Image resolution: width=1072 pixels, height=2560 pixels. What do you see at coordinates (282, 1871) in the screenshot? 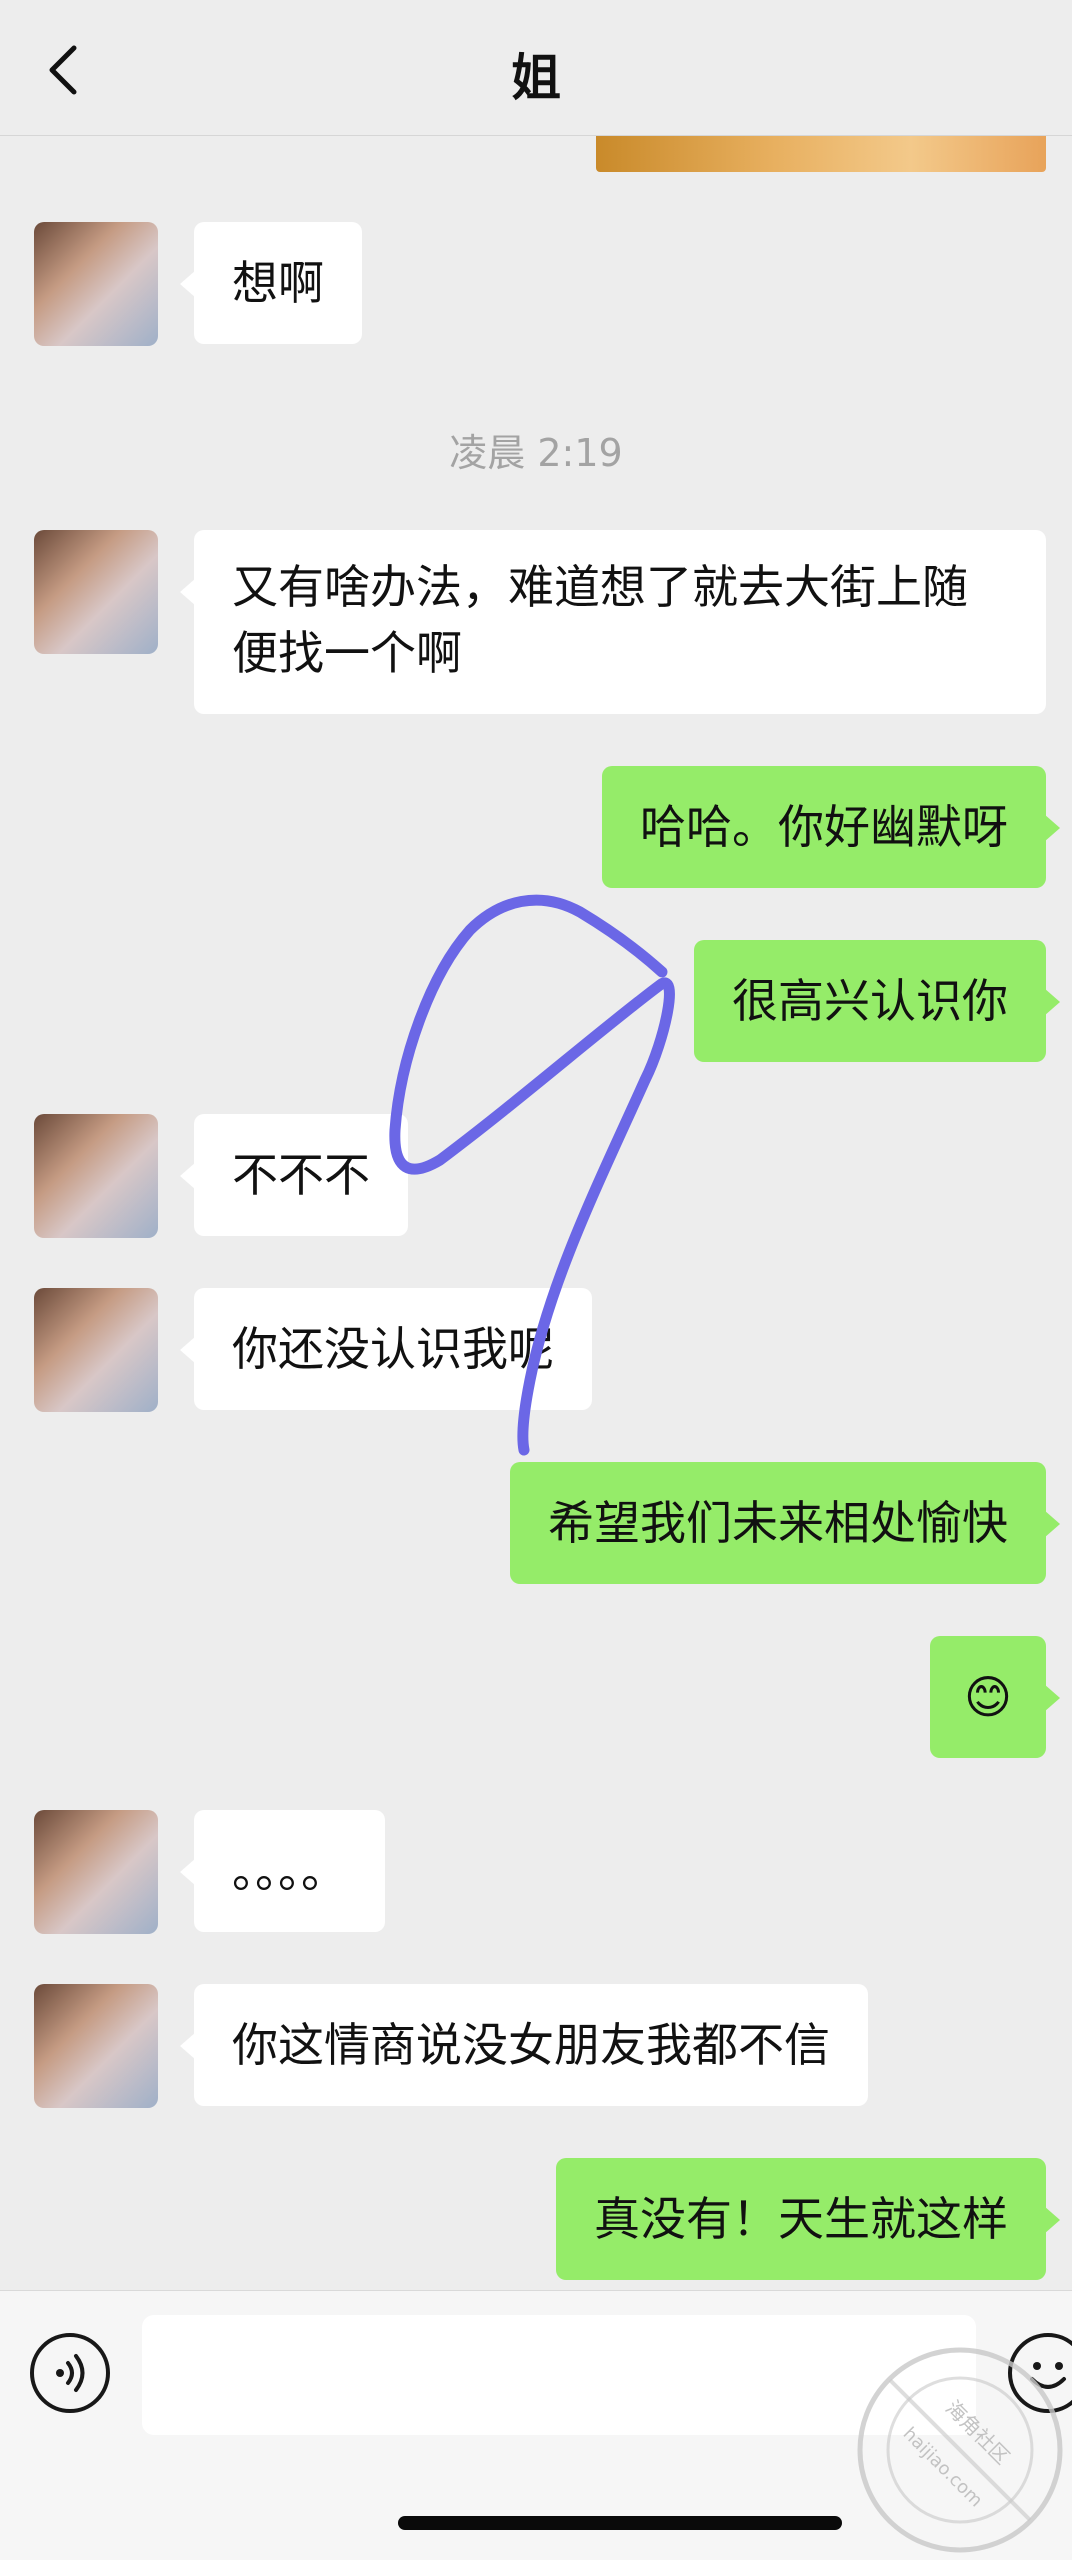
I see `message-bubble: 。。。。` at bounding box center [282, 1871].